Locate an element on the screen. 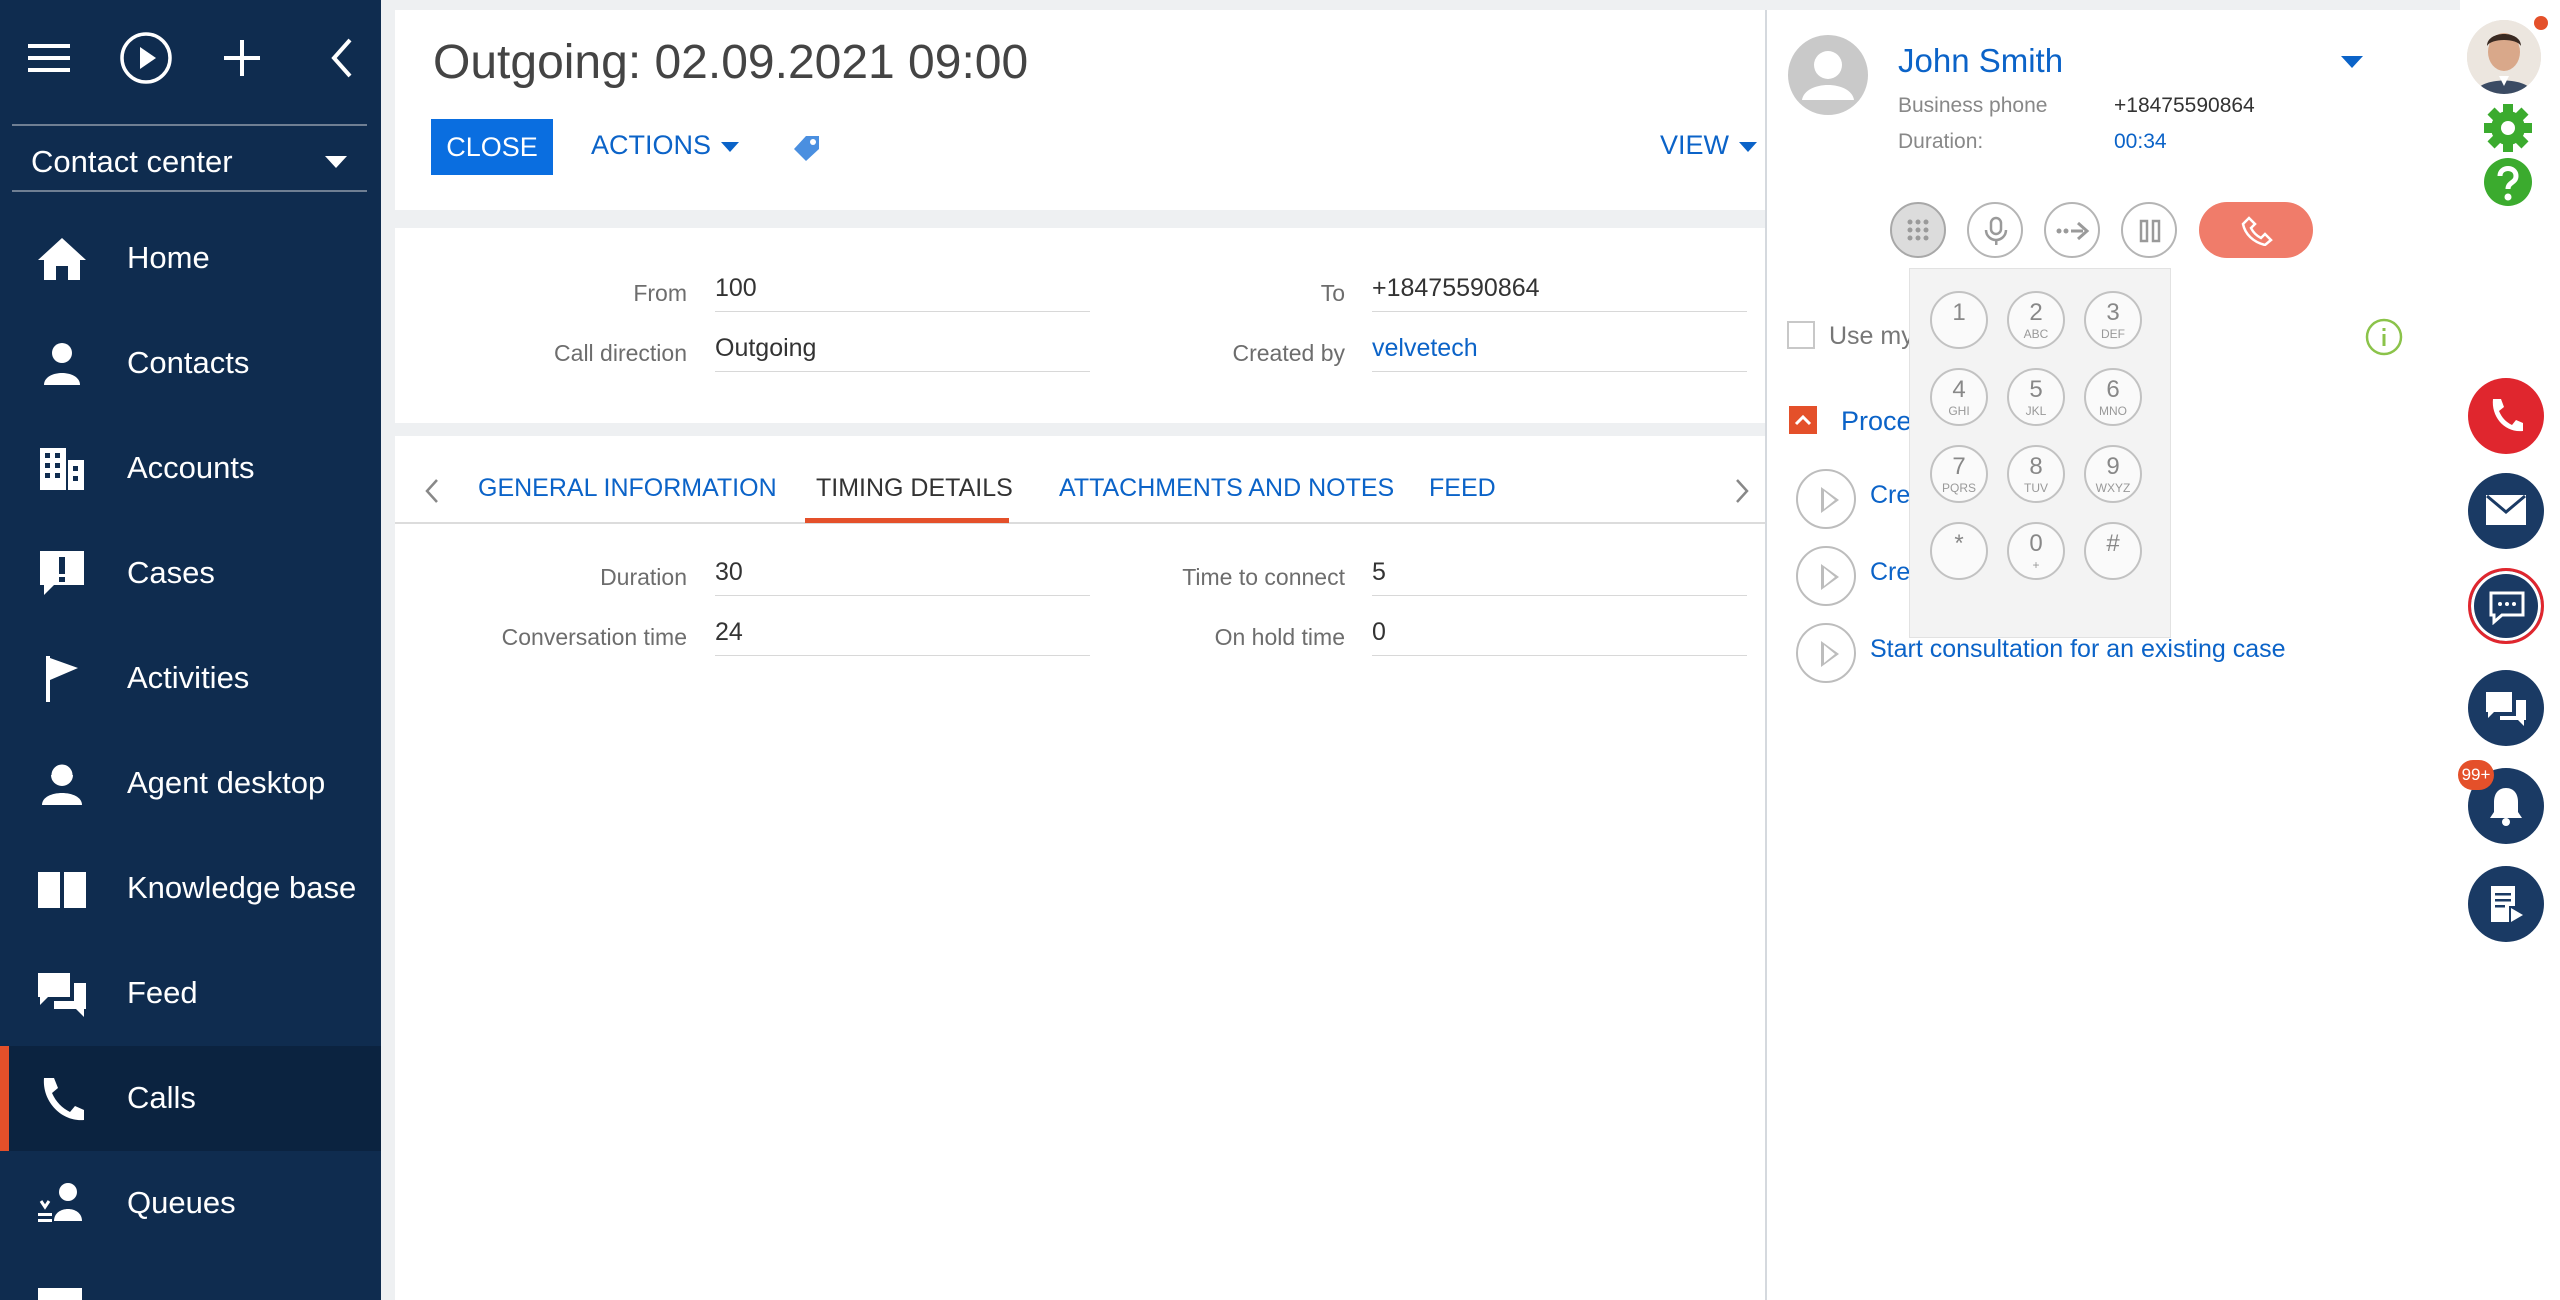 The width and height of the screenshot is (2560, 1300). start-consultation-link: Start consultation for an existing case is located at coordinates (2078, 649).